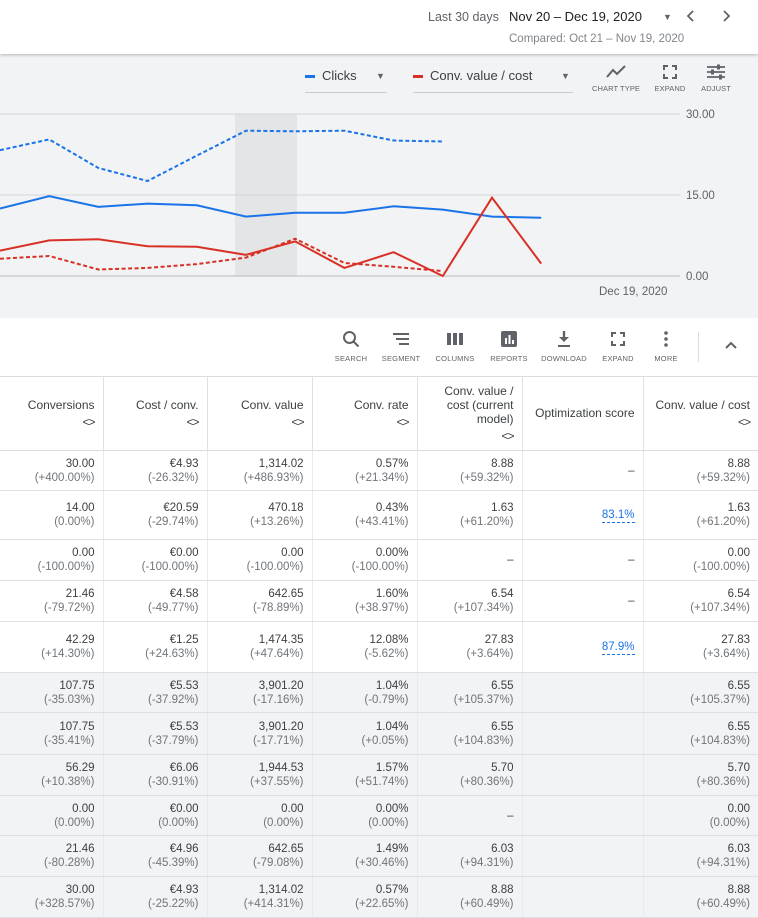 The width and height of the screenshot is (758, 918). Describe the element at coordinates (583, 413) in the screenshot. I see `column-header-optimization-score: Optimization score` at that location.